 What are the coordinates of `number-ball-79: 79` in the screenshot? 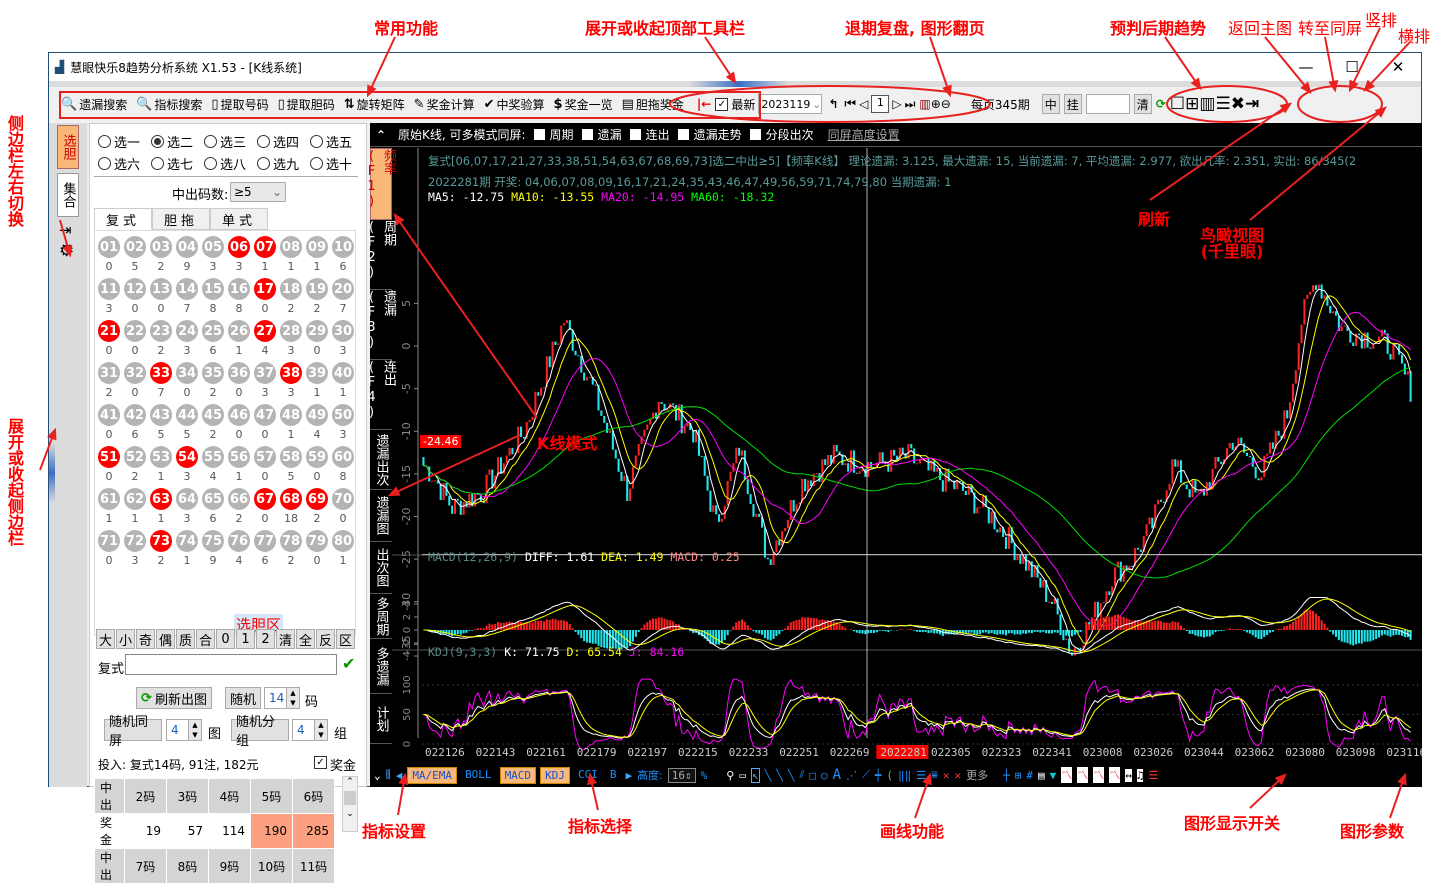 It's located at (317, 541).